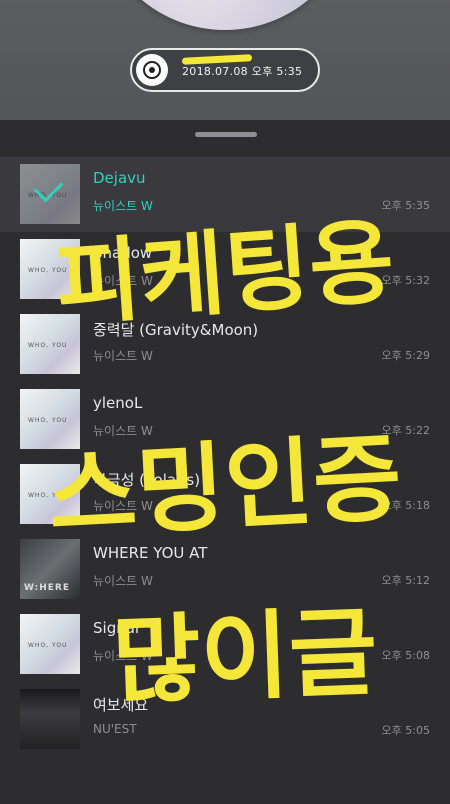 The height and width of the screenshot is (804, 450). I want to click on now-playing-header: 2018.07.08 오후 5:35, so click(225, 60).